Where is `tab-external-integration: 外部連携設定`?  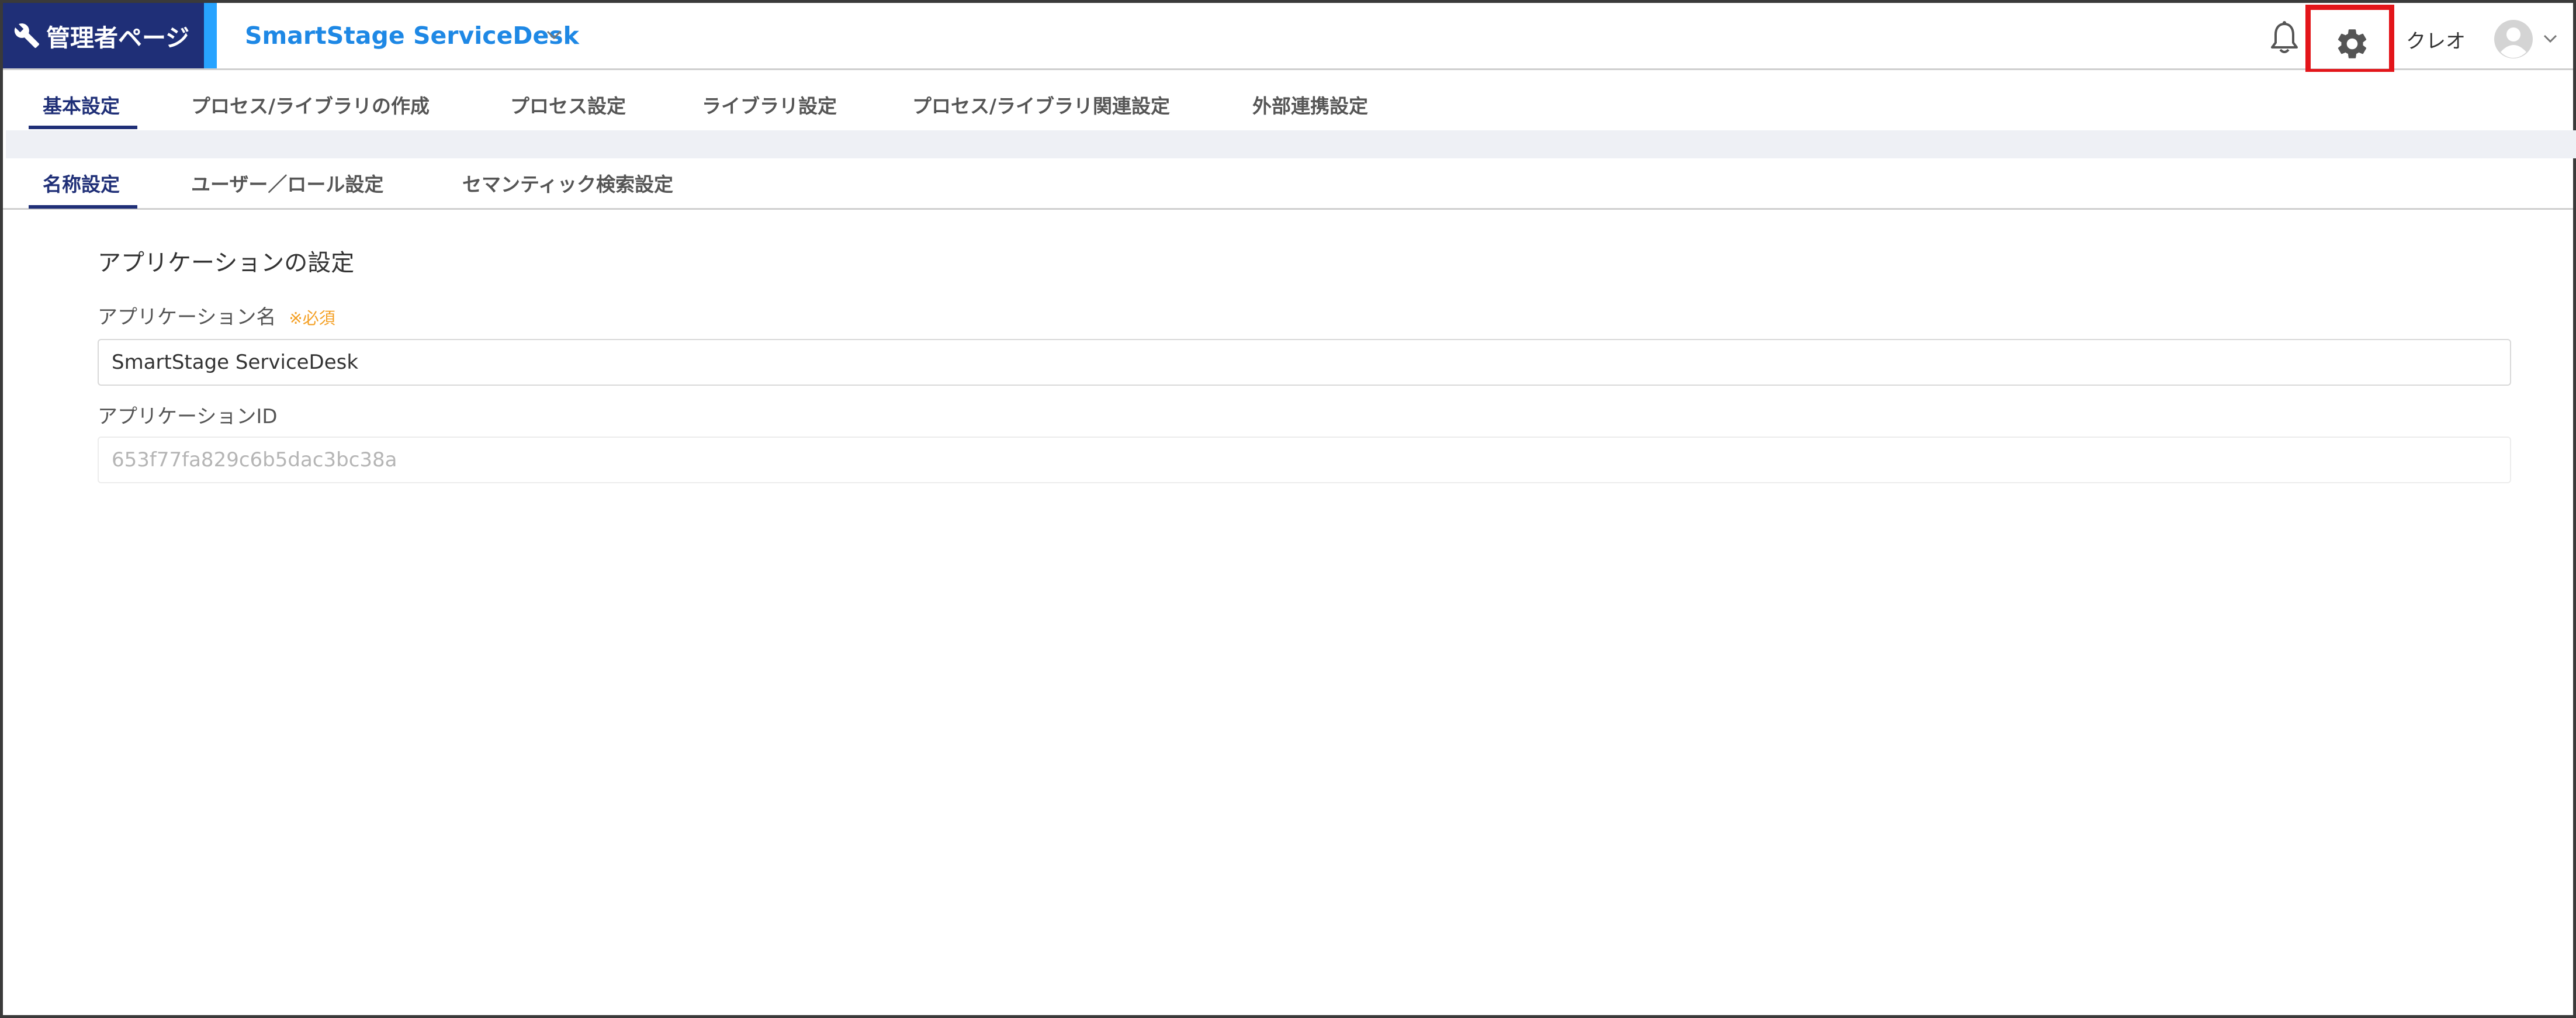 tab-external-integration: 外部連携設定 is located at coordinates (1310, 105).